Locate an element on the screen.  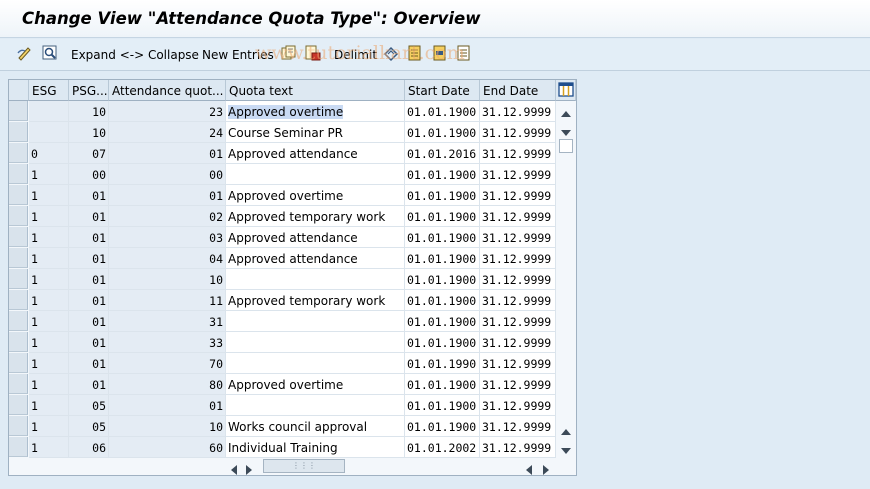
cell-quota: 00 is located at coordinates (167, 174).